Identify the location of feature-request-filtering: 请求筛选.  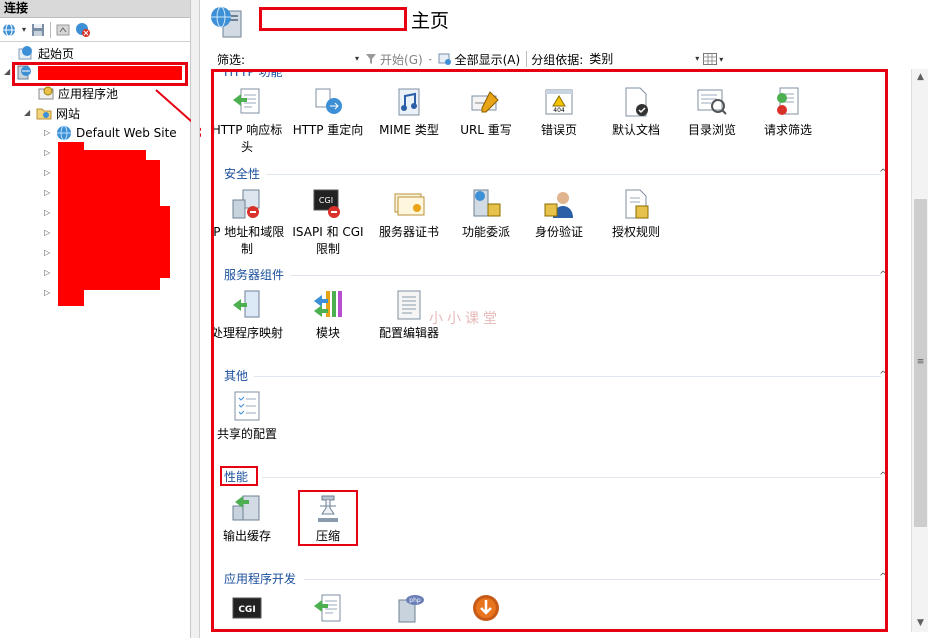
(788, 112).